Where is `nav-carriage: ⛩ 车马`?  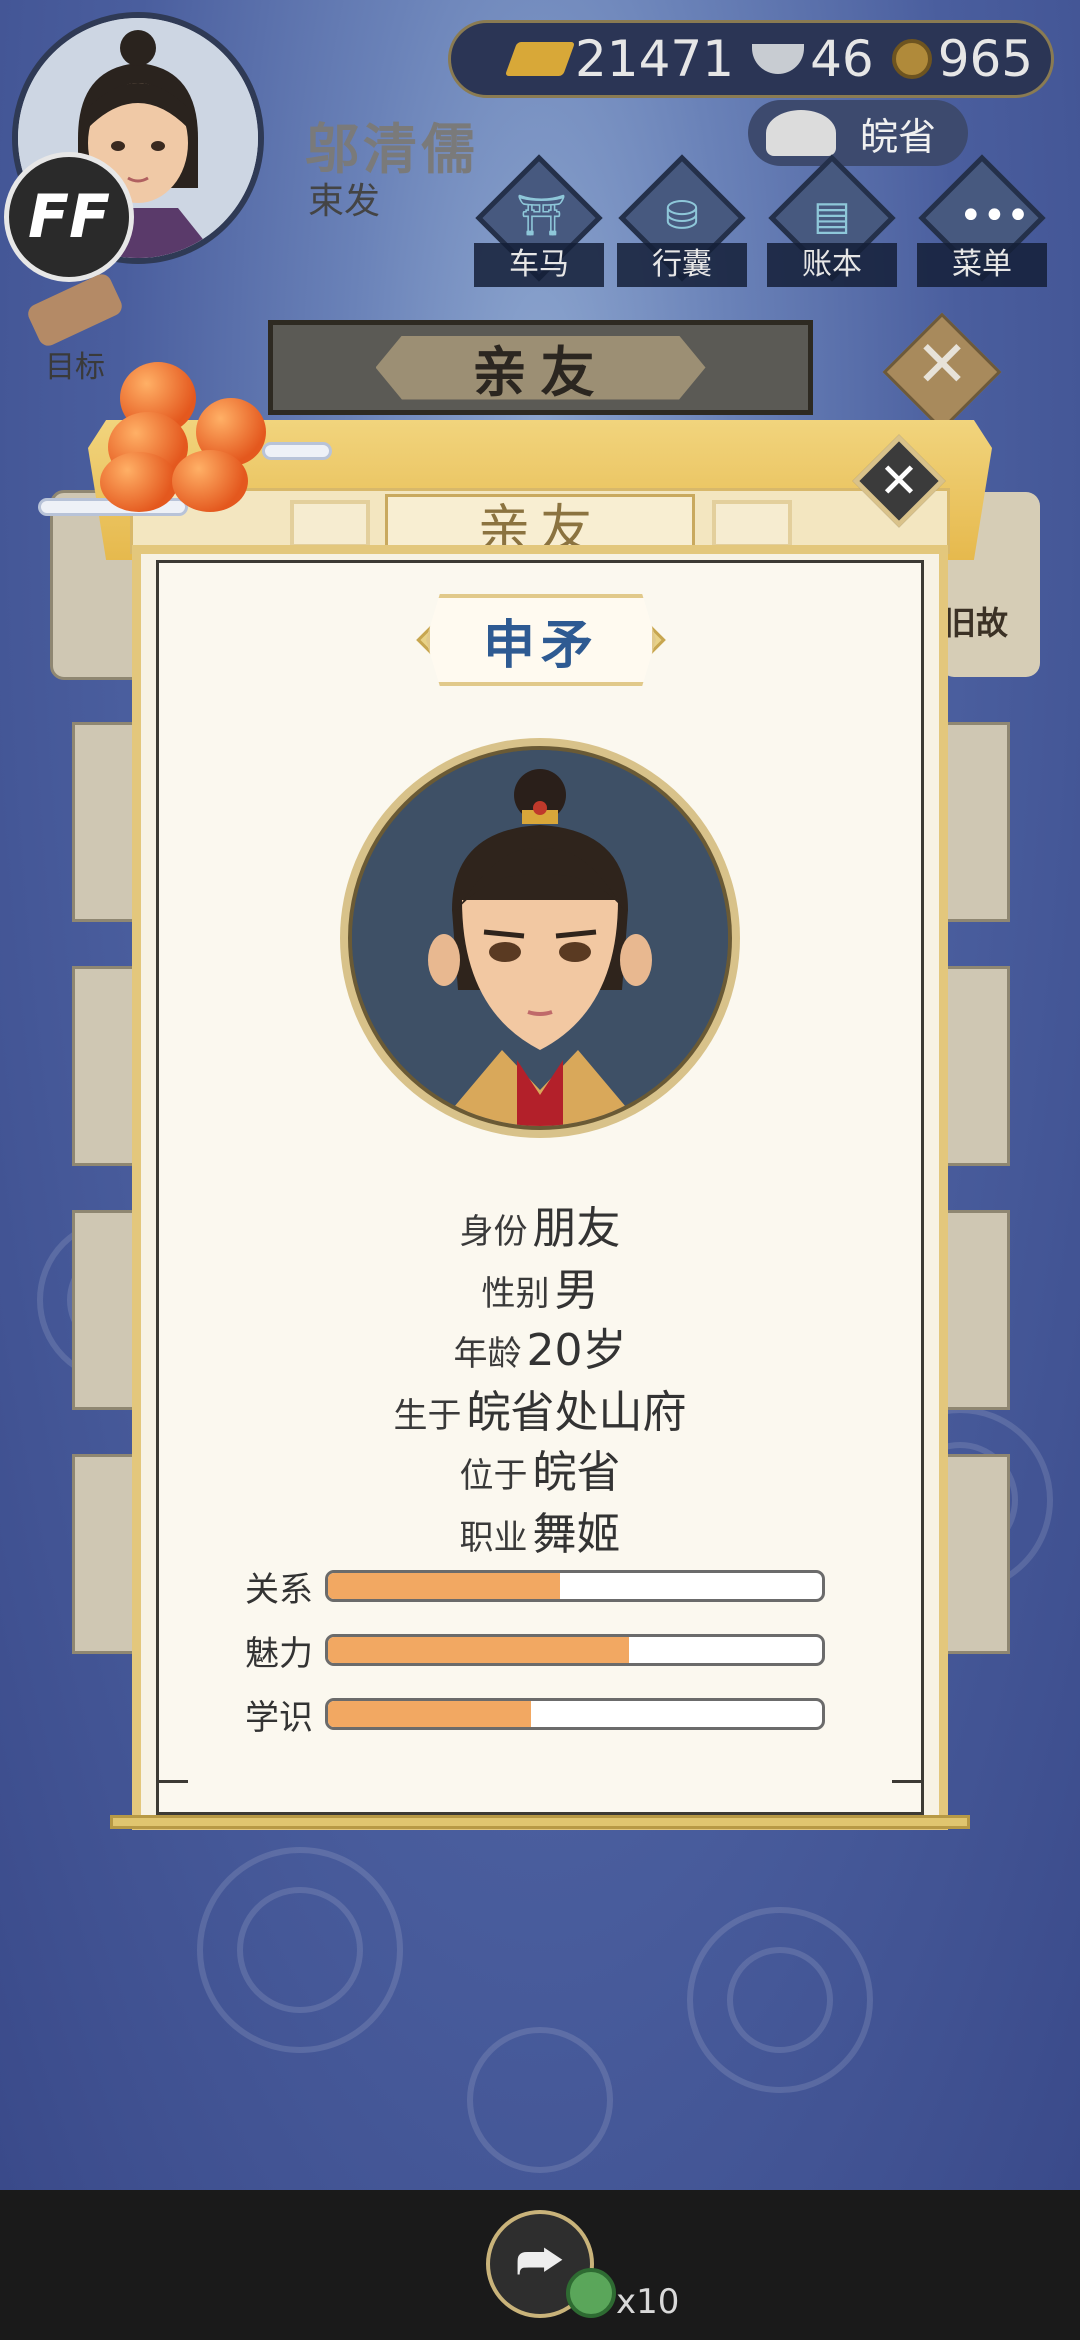 nav-carriage: ⛩ 车马 is located at coordinates (539, 220).